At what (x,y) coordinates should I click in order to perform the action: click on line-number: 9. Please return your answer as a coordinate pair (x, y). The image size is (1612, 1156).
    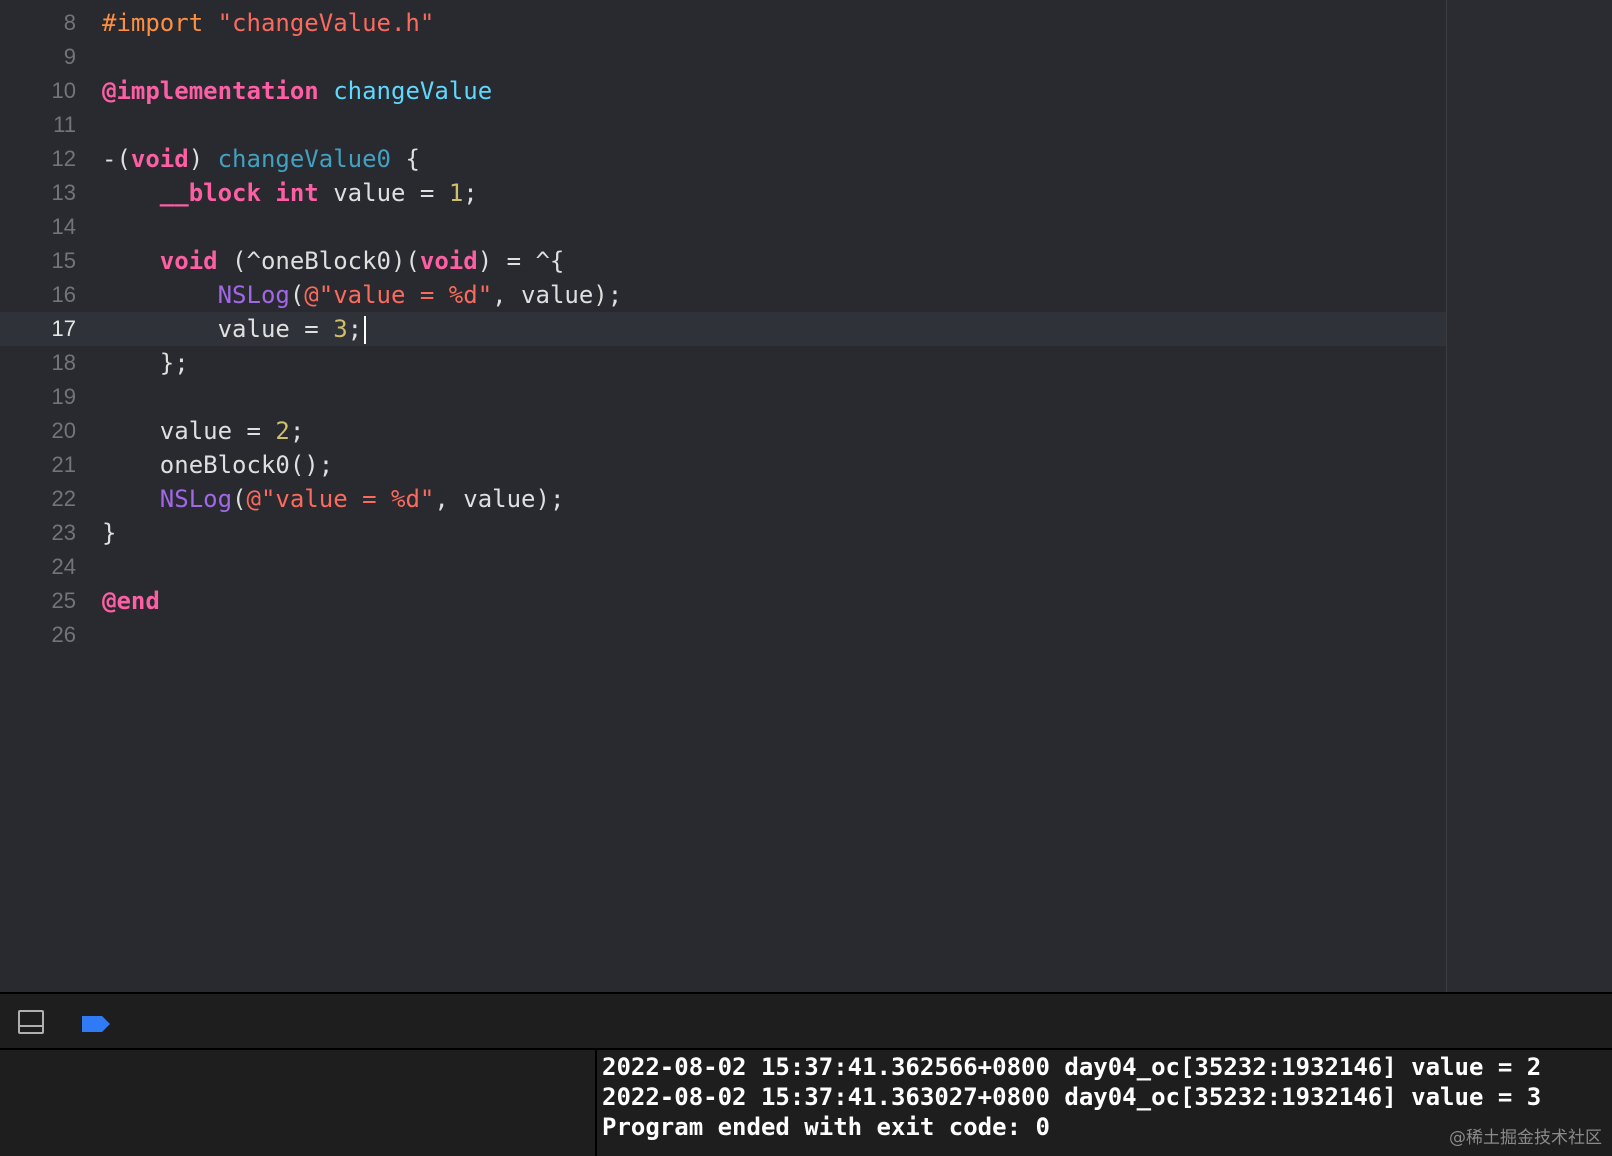
    Looking at the image, I should click on (38, 57).